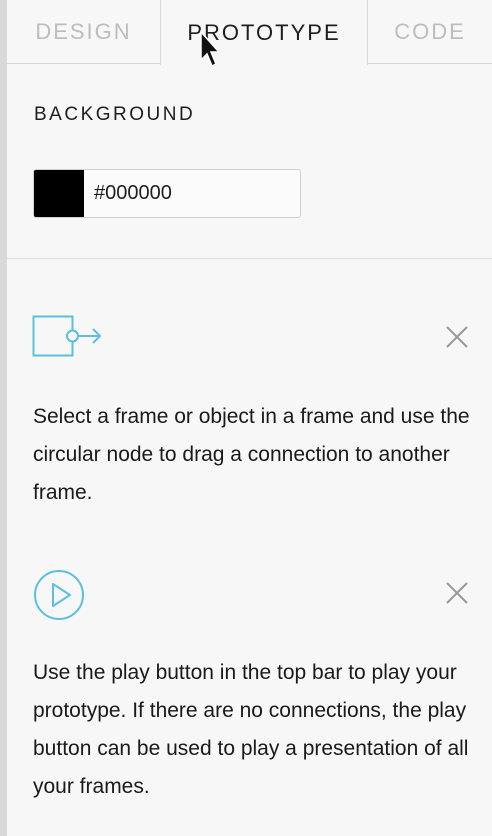 Image resolution: width=492 pixels, height=836 pixels. What do you see at coordinates (83, 32) in the screenshot?
I see `tab-design: DESIGN` at bounding box center [83, 32].